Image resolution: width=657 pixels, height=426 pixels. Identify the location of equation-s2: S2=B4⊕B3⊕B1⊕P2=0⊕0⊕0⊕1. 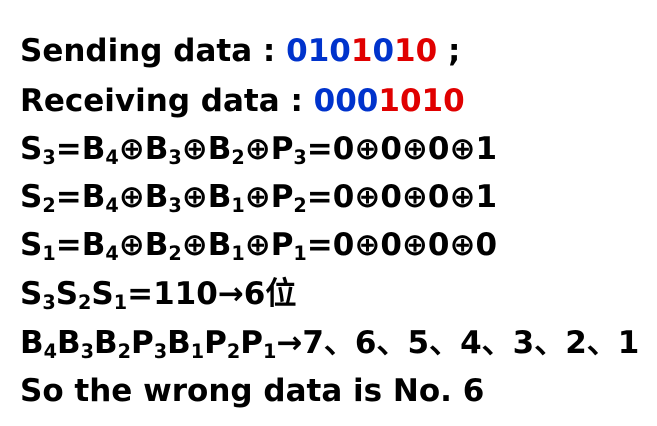
(259, 198).